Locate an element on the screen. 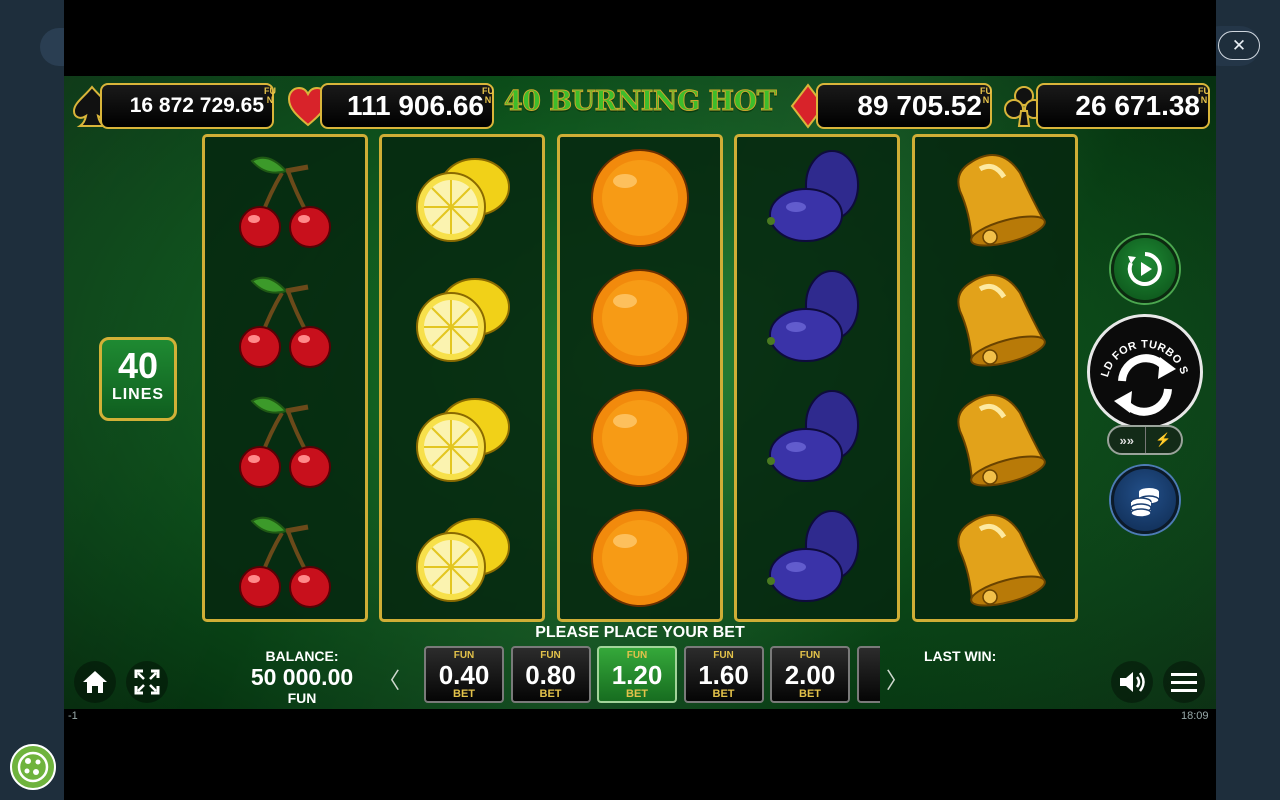 This screenshot has height=800, width=1280. bet-amount: 0.40 is located at coordinates (464, 675).